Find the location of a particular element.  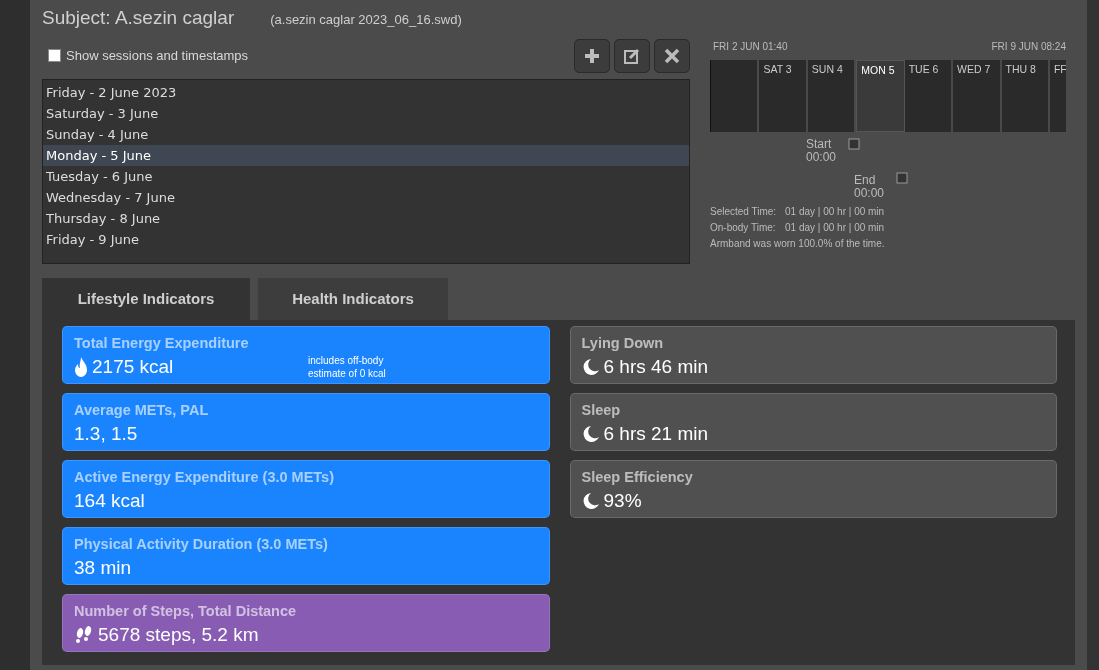

day-item: Friday - 2 June 2023 is located at coordinates (366, 92).